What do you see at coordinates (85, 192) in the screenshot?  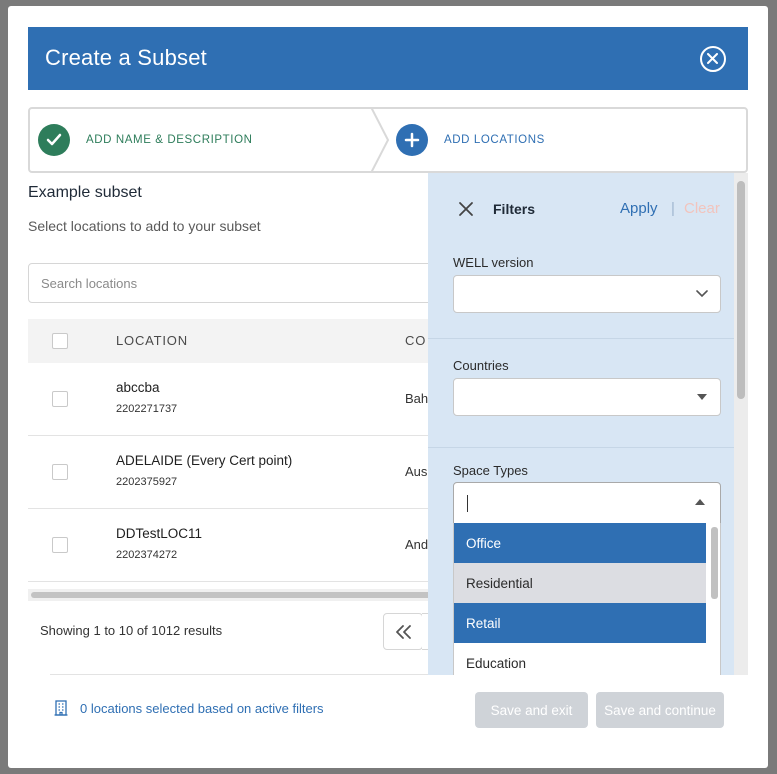 I see `subset-name: Example subset` at bounding box center [85, 192].